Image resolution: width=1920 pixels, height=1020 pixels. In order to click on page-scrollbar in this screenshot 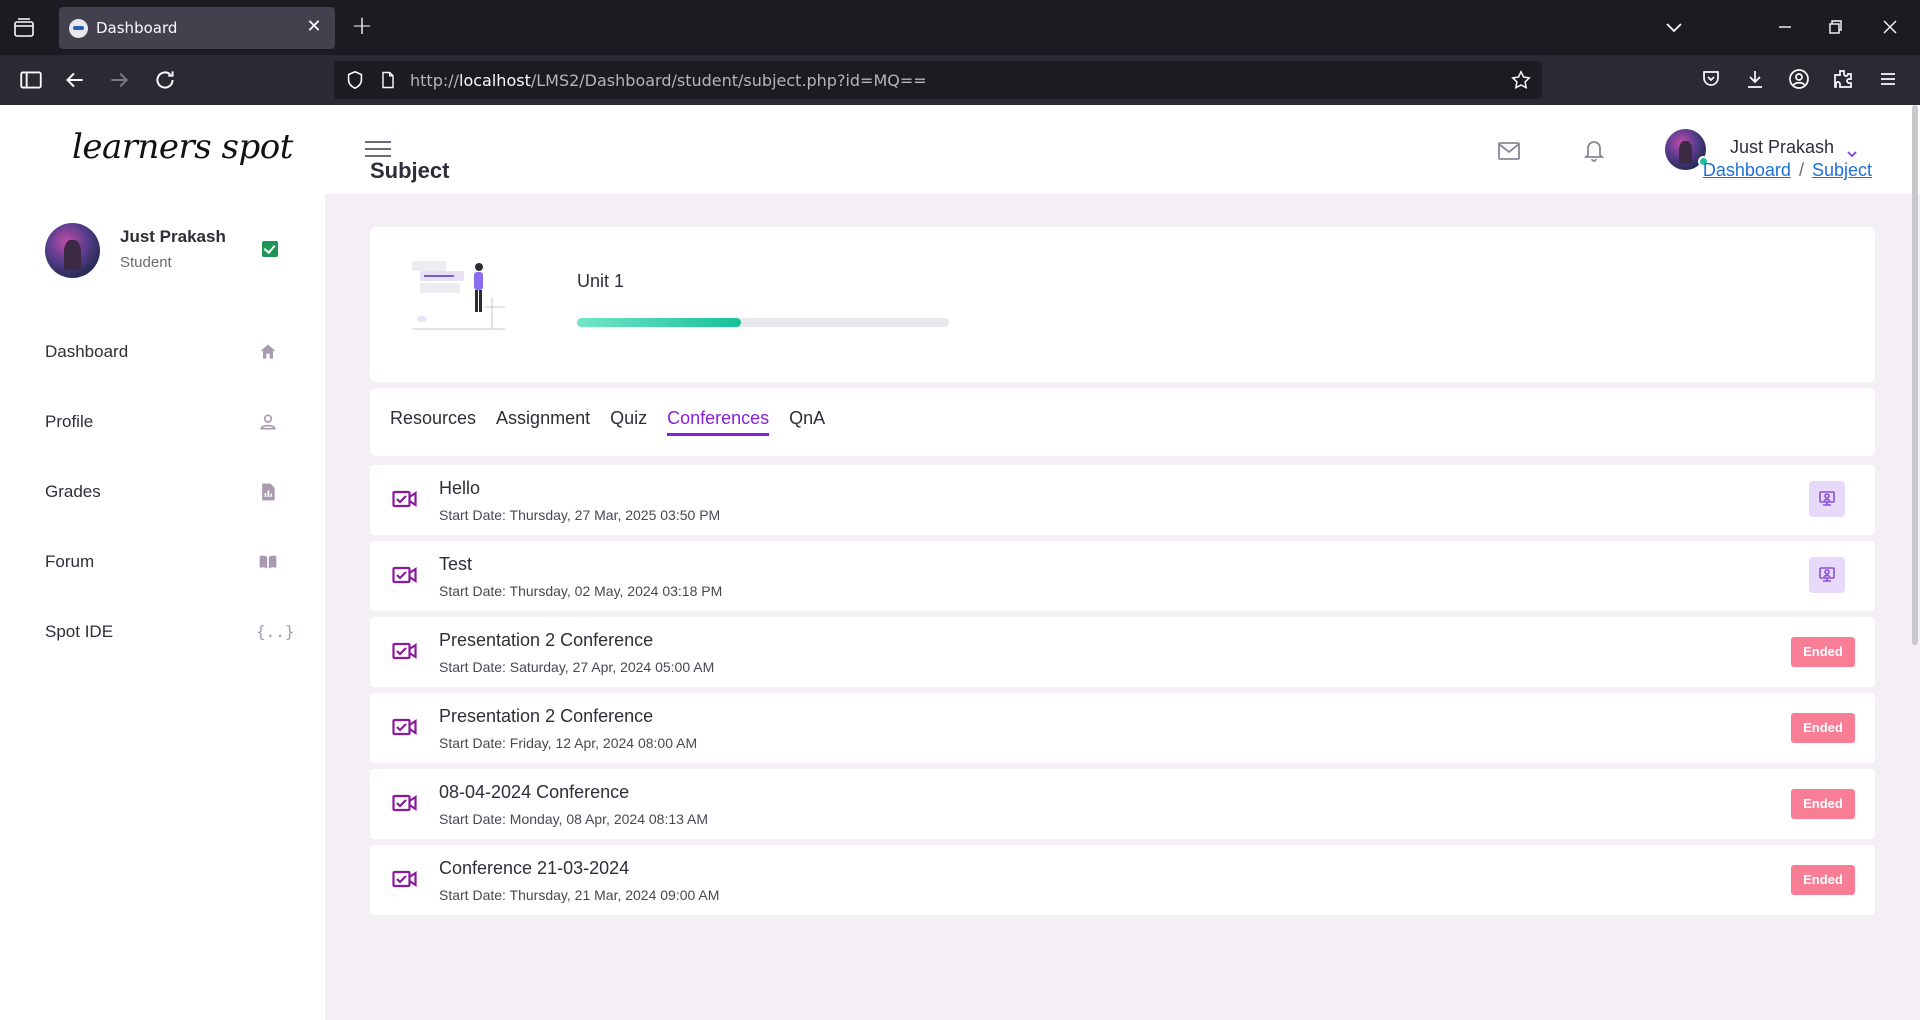, I will do `click(1915, 375)`.